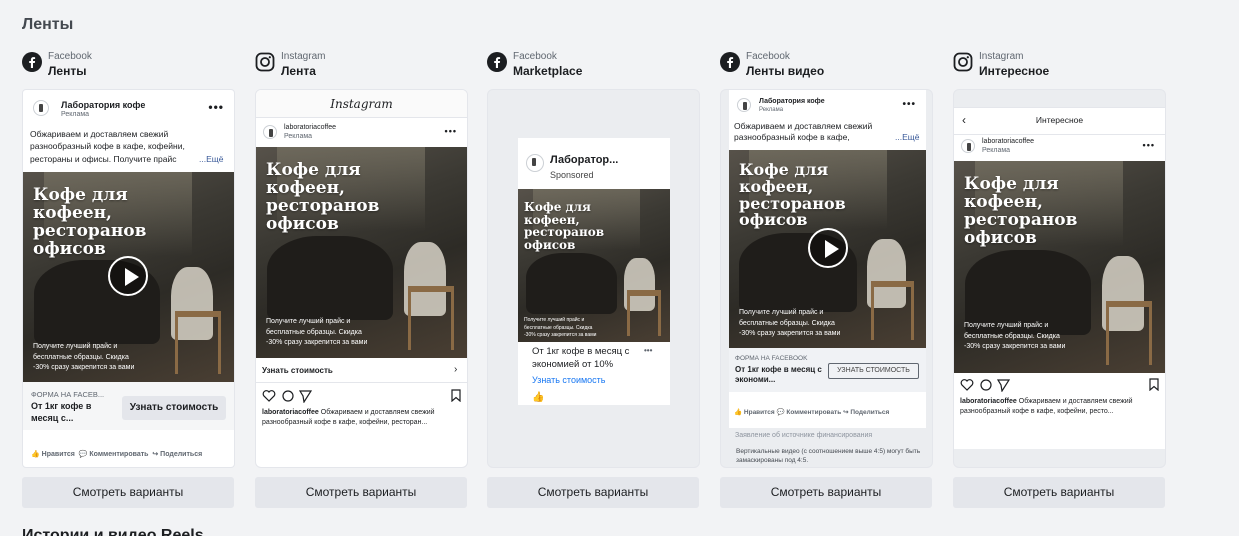  What do you see at coordinates (771, 358) in the screenshot?
I see `form-label: ФОРМА НА FACEBOOK` at bounding box center [771, 358].